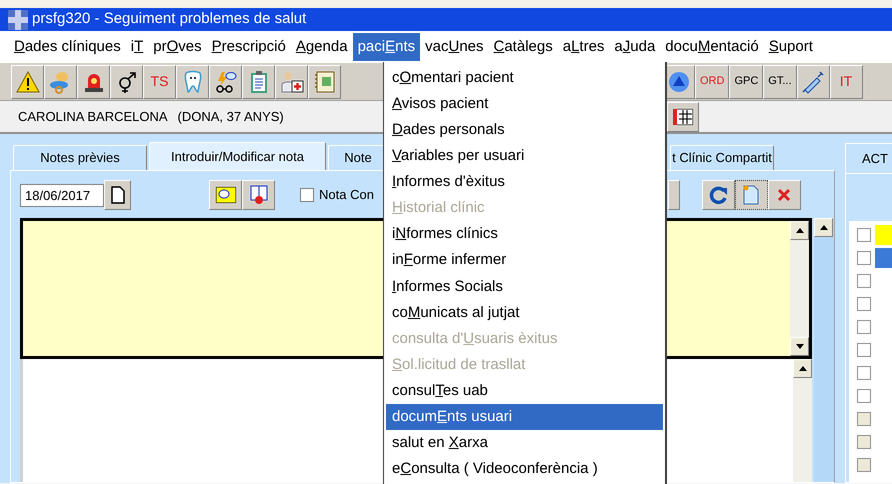 The width and height of the screenshot is (892, 484). What do you see at coordinates (584, 47) in the screenshot?
I see `menu-item: aLtres` at bounding box center [584, 47].